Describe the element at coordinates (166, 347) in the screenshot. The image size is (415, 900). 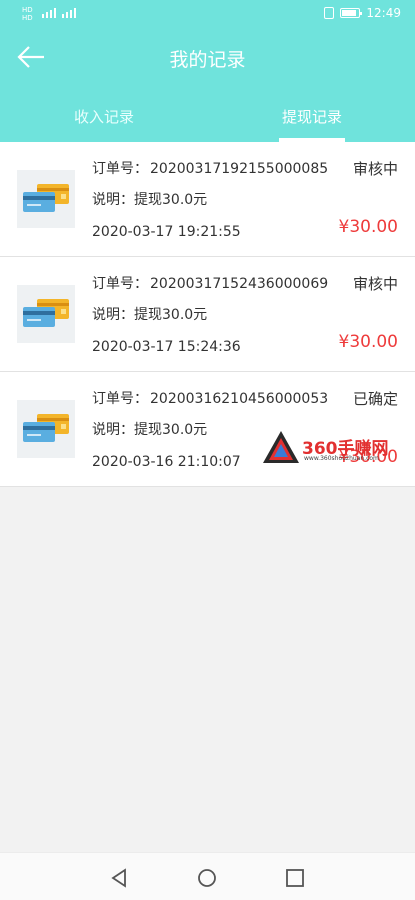
I see `record-time: 2020-03-17 15:24:36` at that location.